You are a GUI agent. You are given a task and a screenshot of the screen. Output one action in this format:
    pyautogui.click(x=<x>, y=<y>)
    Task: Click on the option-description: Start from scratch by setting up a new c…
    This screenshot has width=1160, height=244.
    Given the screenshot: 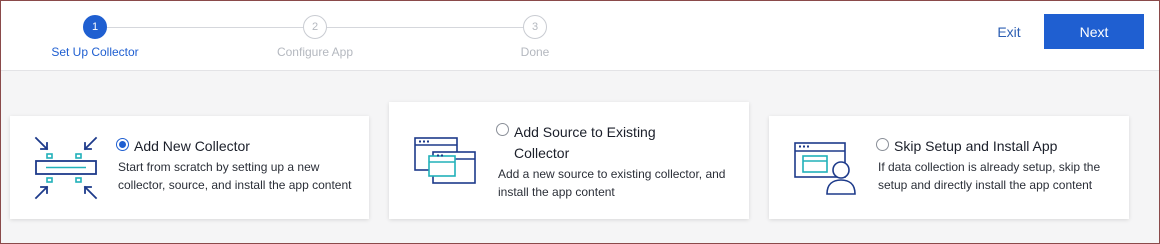 What is the action you would take?
    pyautogui.click(x=235, y=176)
    